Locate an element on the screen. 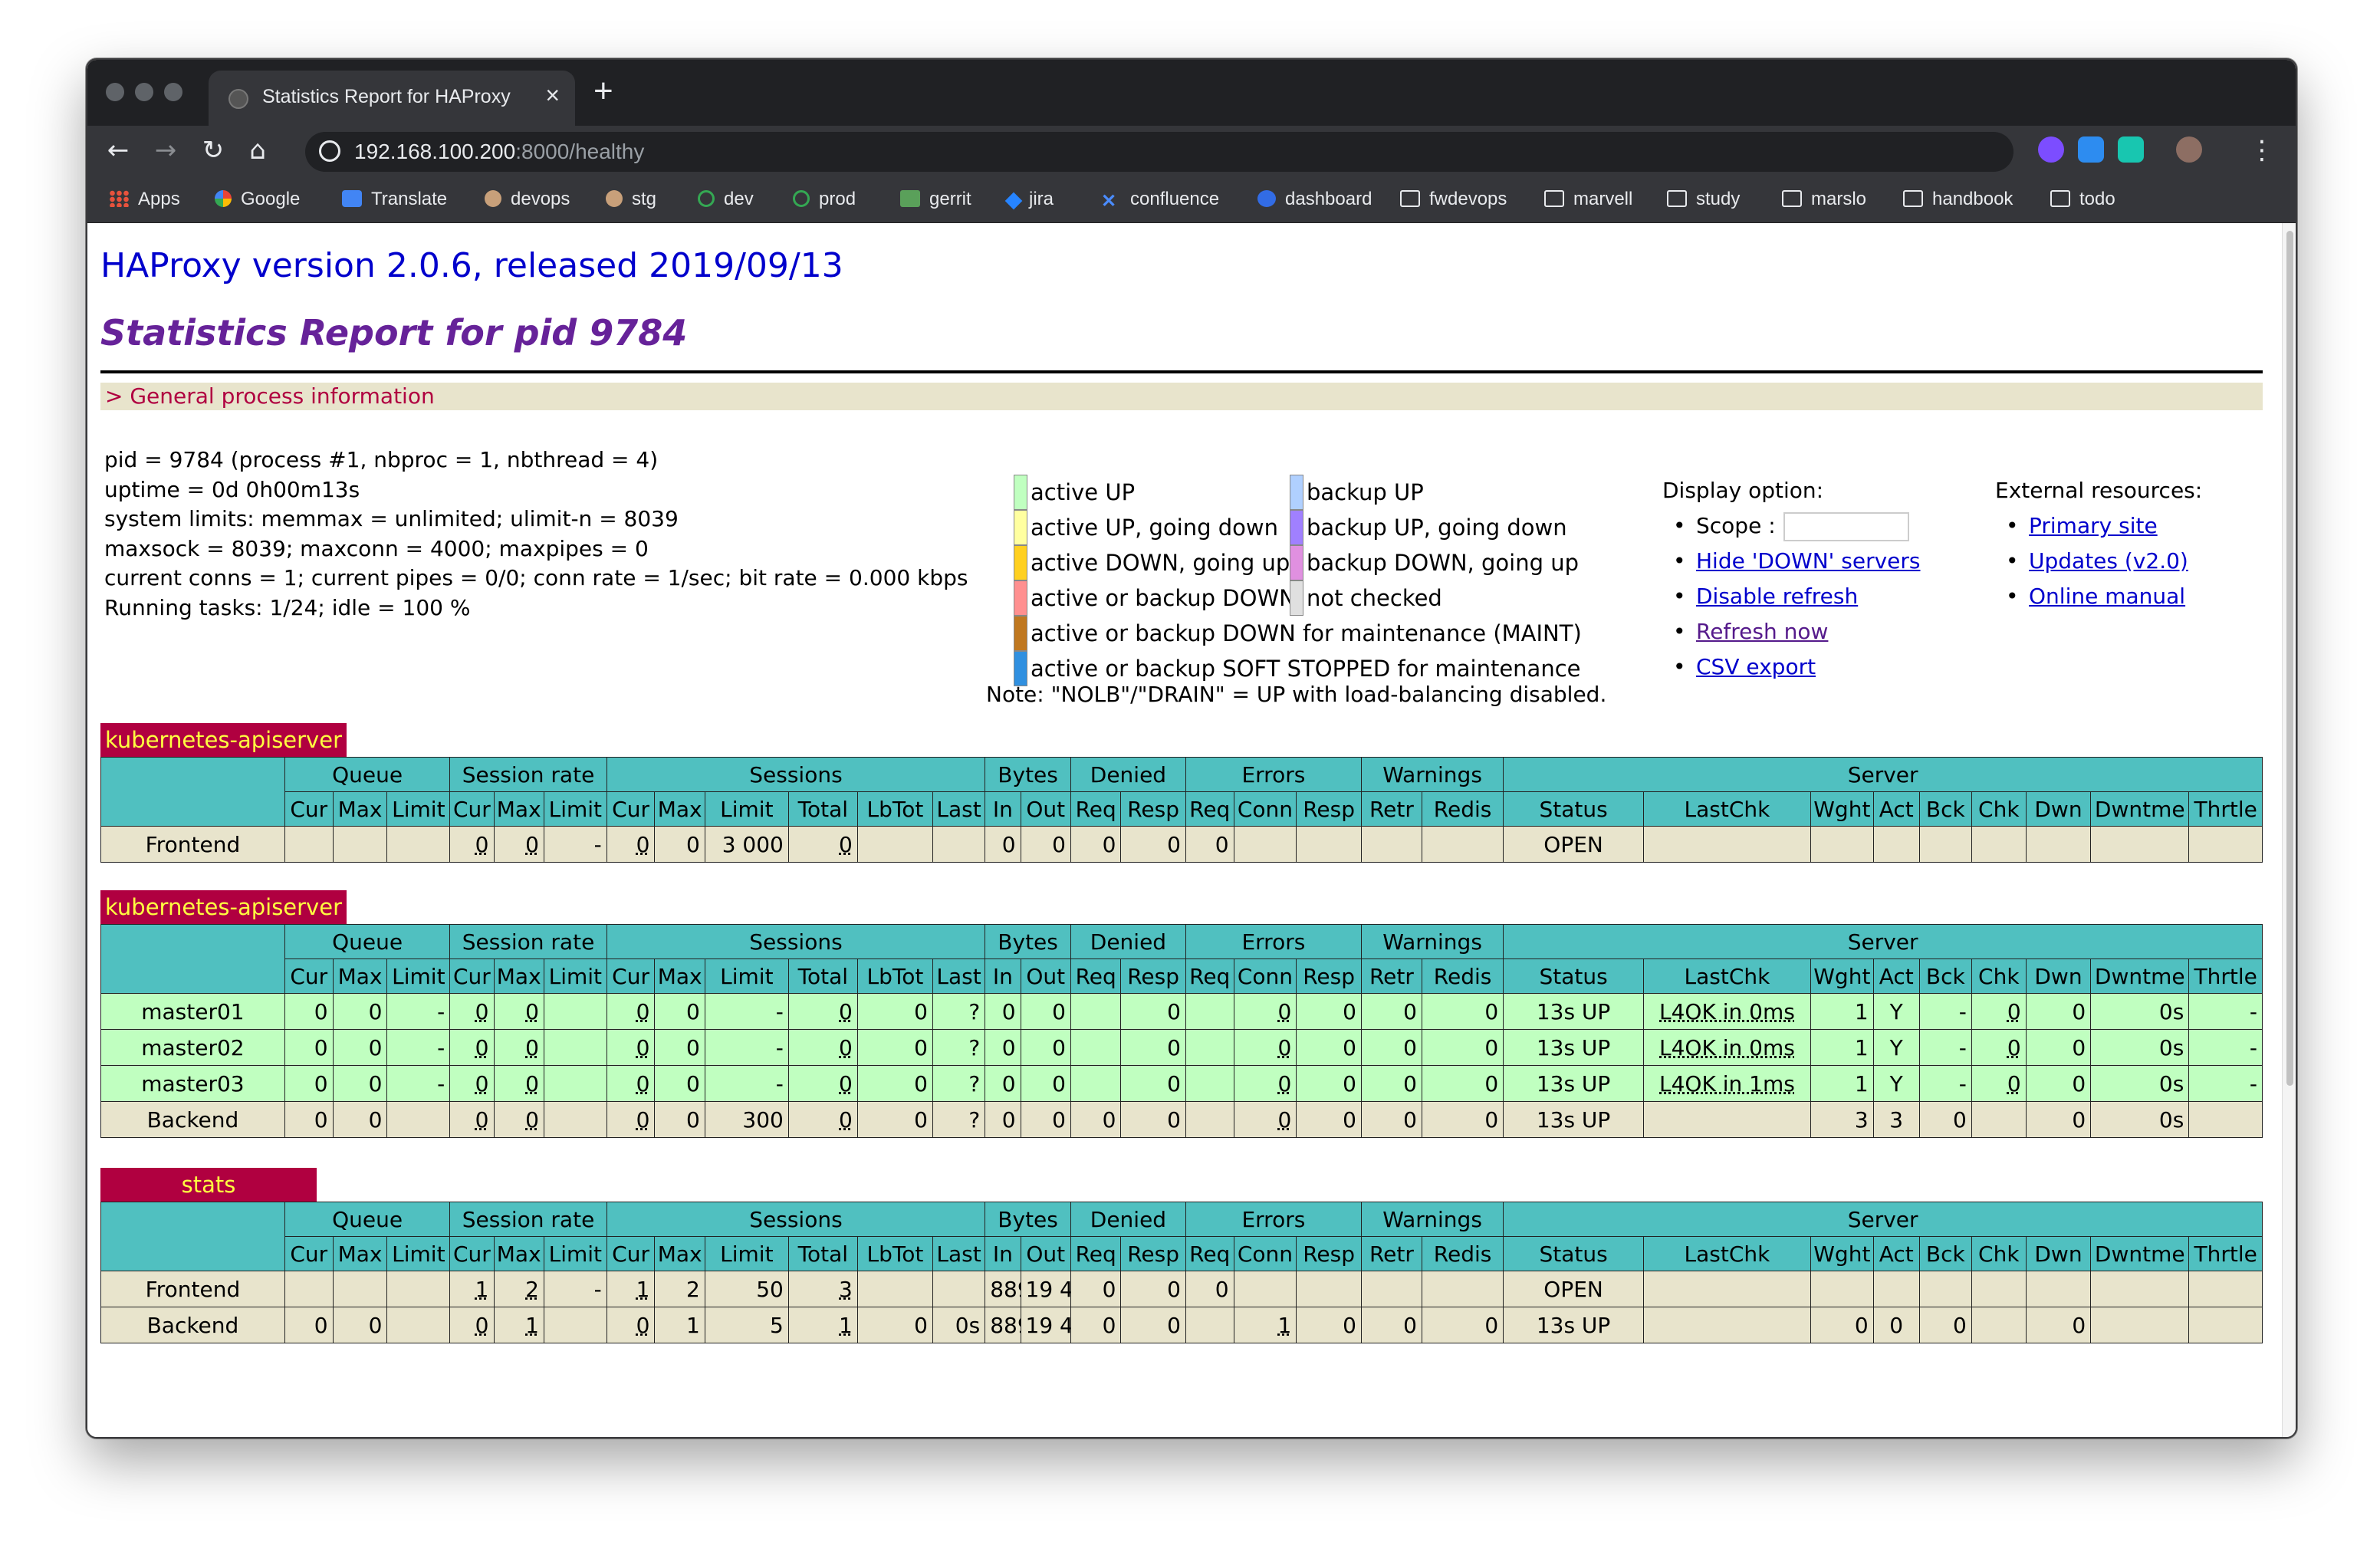 This screenshot has width=2380, height=1552. table-cell: 300 is located at coordinates (747, 1119).